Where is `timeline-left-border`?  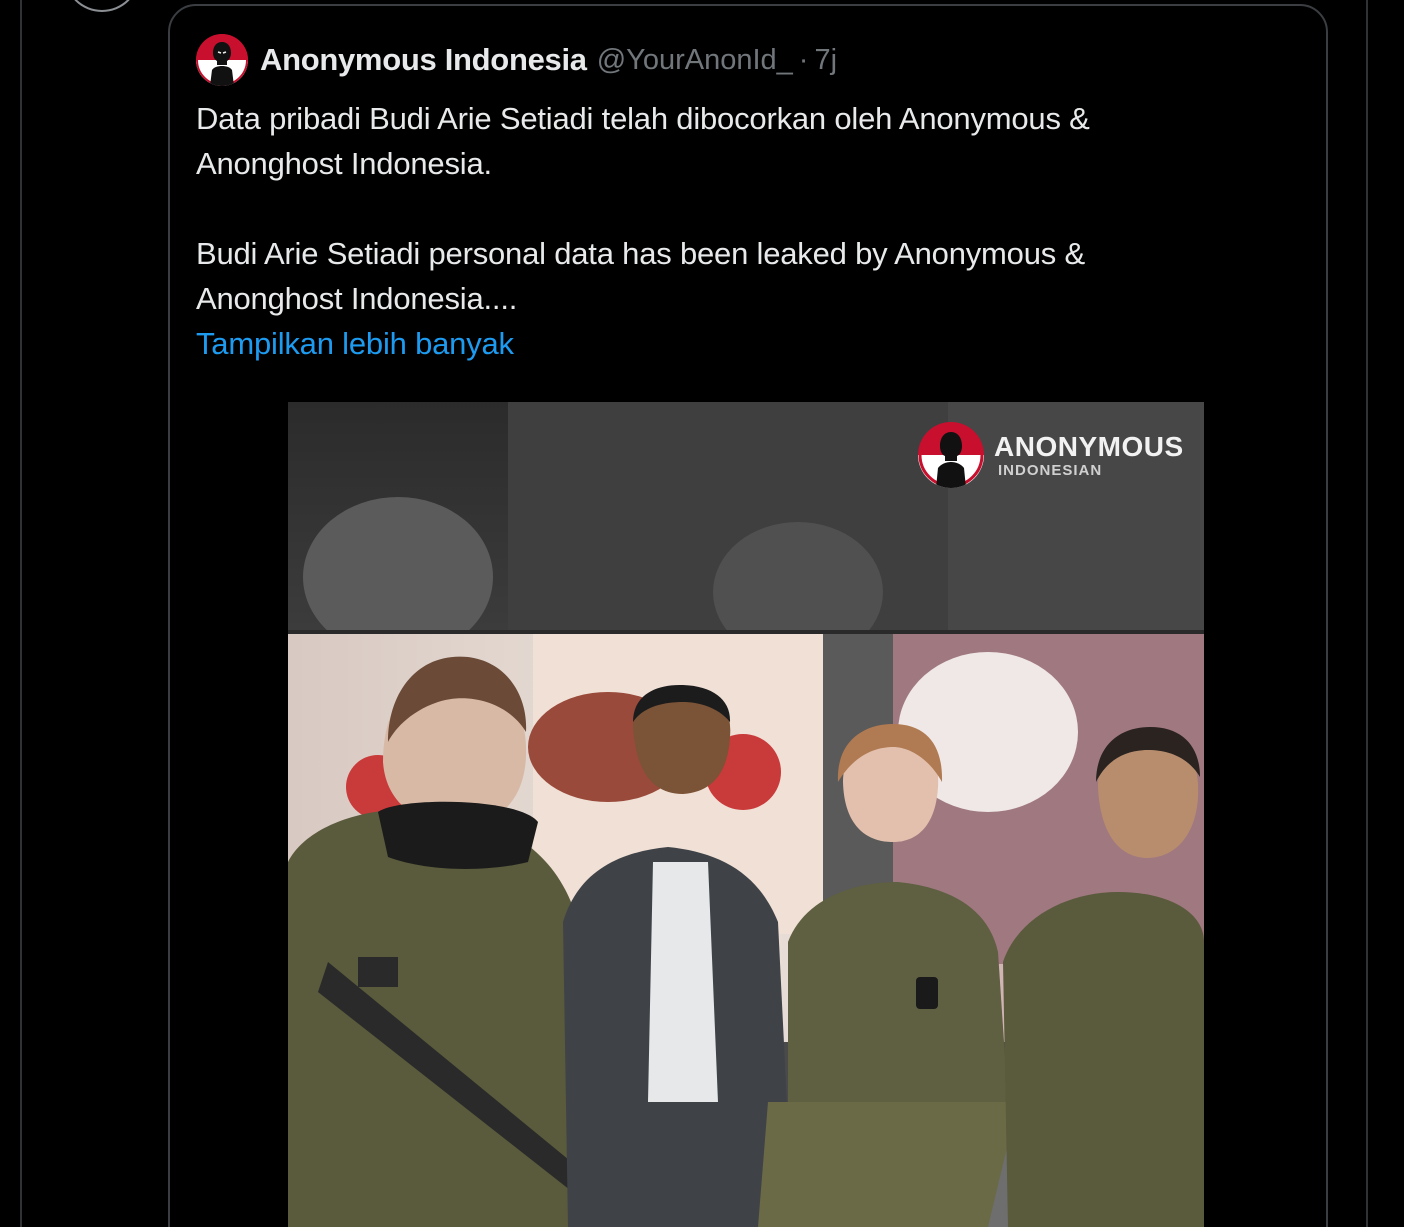
timeline-left-border is located at coordinates (21, 613).